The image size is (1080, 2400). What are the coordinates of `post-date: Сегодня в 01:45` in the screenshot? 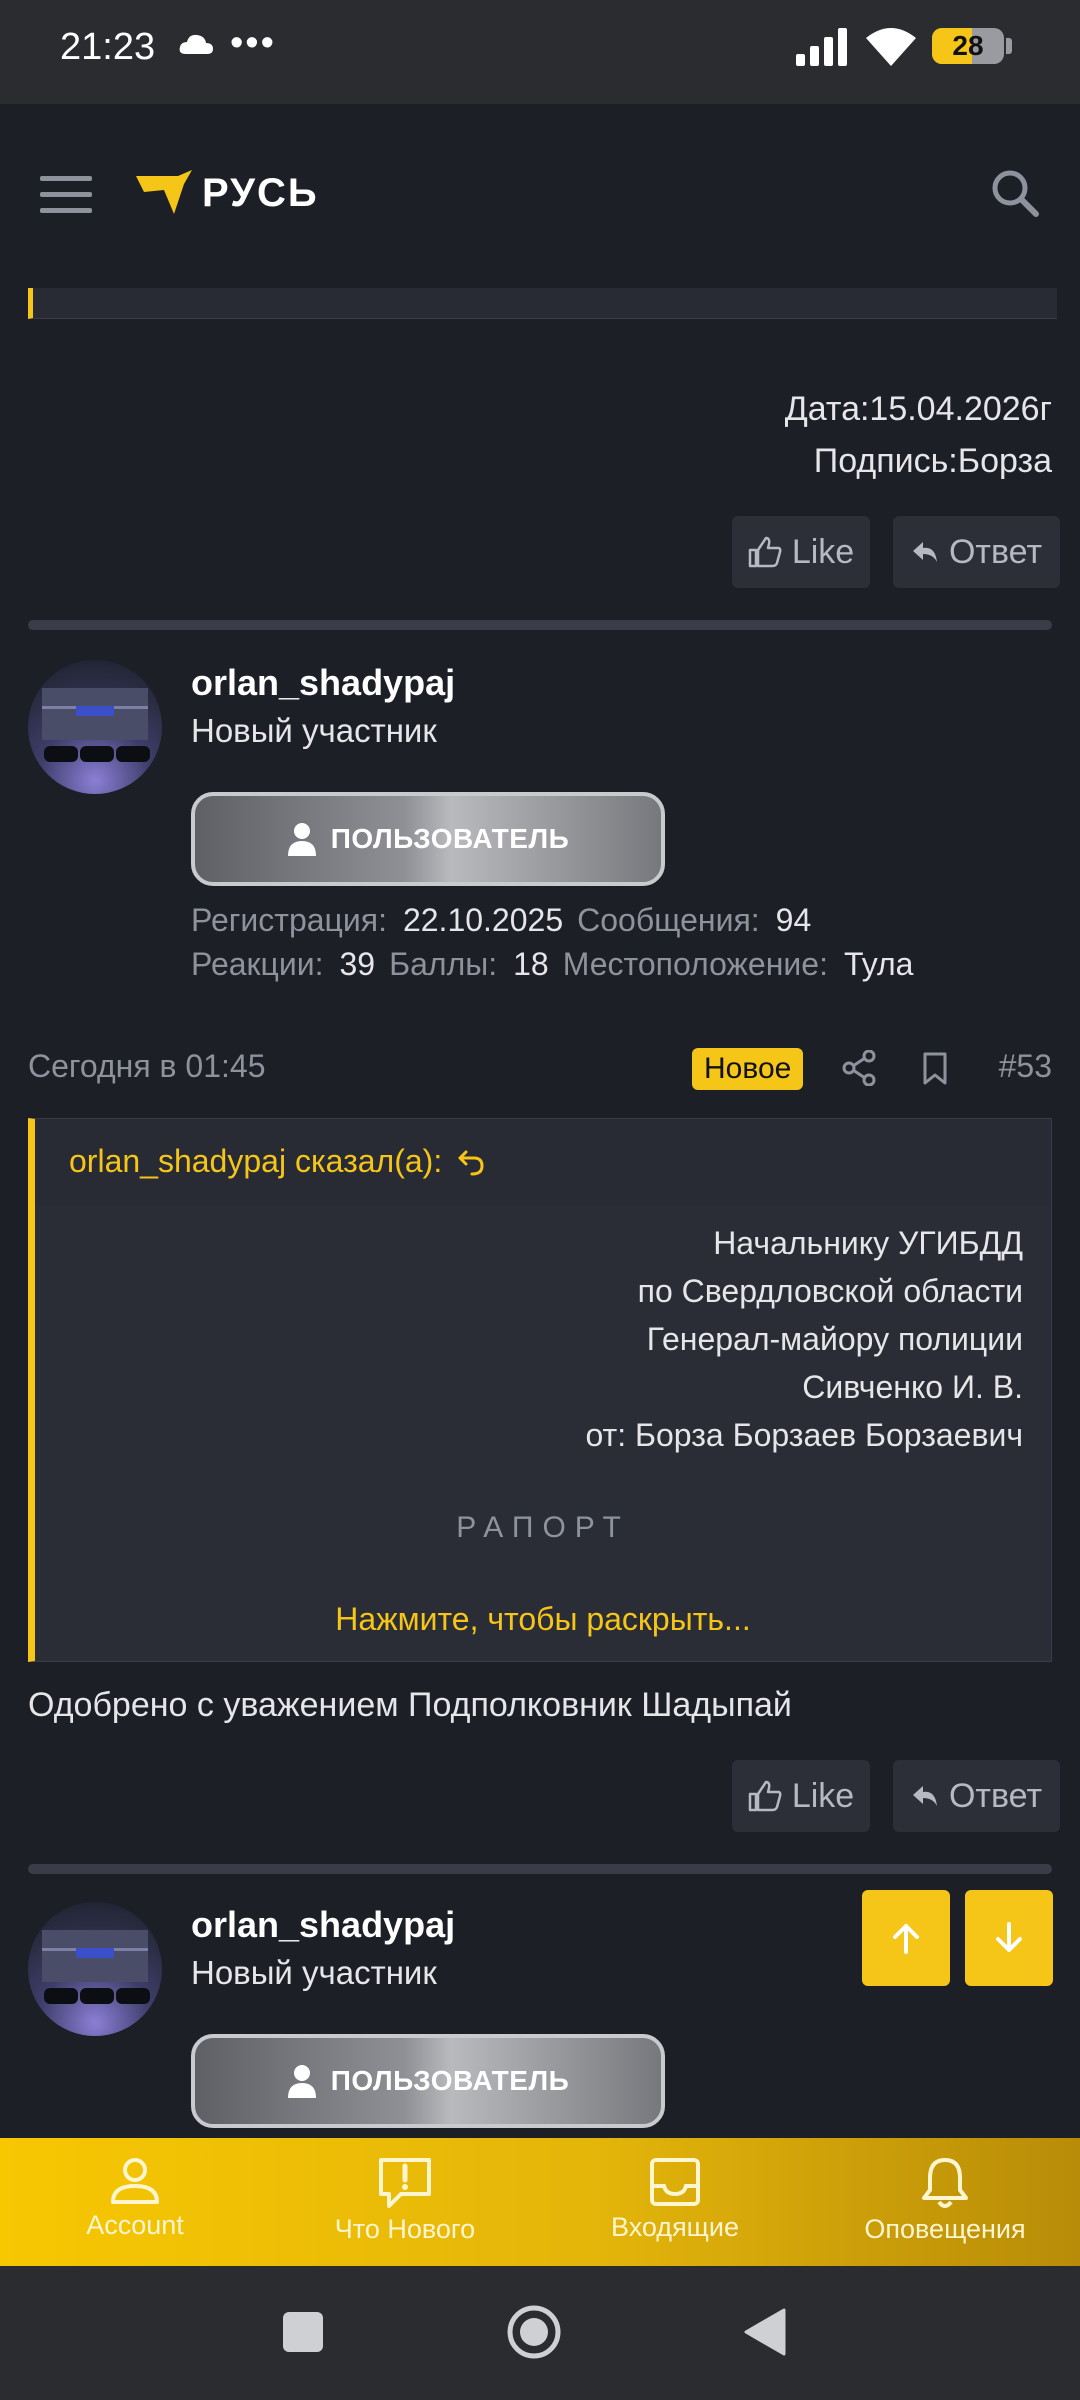 It's located at (147, 1066).